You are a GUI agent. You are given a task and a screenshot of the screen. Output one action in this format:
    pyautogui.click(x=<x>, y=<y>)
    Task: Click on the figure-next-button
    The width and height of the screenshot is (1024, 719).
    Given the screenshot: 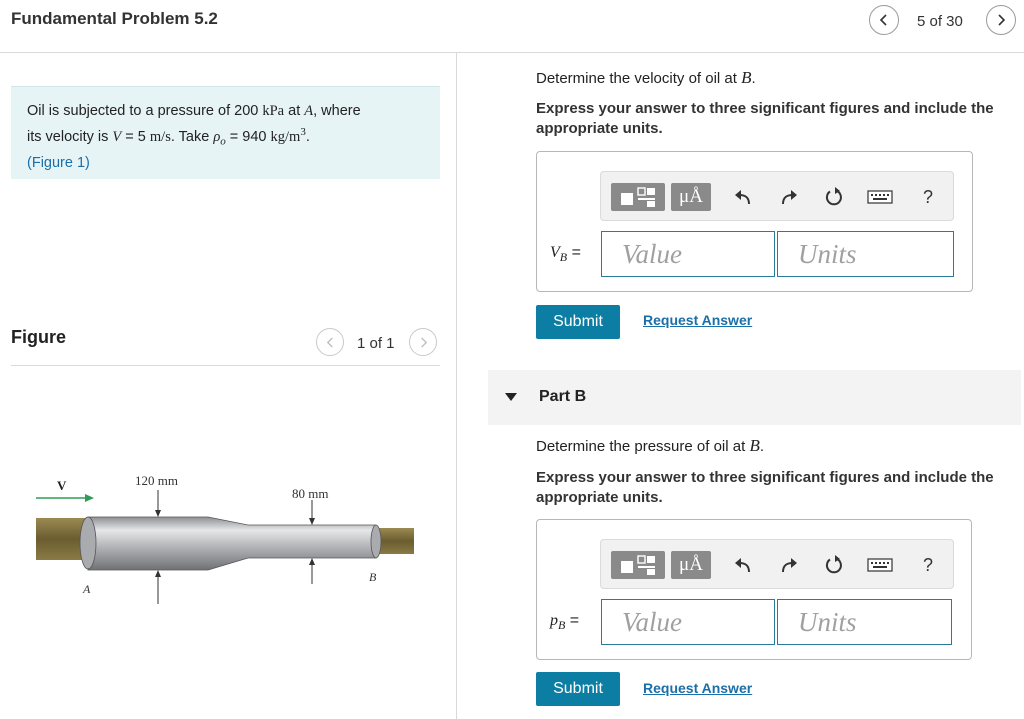 What is the action you would take?
    pyautogui.click(x=423, y=342)
    